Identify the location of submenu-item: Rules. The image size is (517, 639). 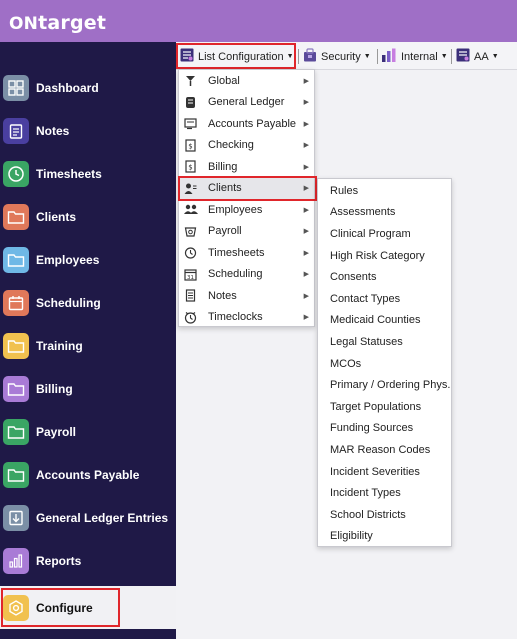
(384, 191).